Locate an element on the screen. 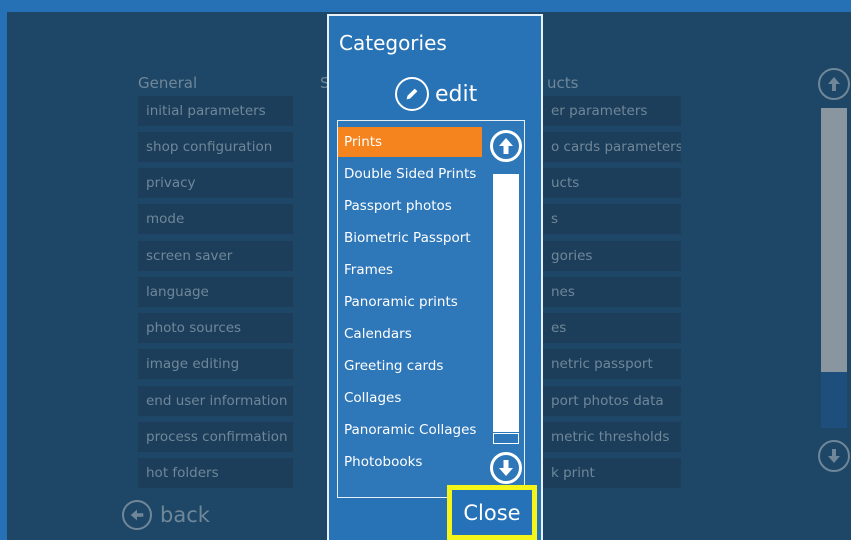 The width and height of the screenshot is (851, 540). menu-products-item-10: metric thresholds is located at coordinates (612, 437).